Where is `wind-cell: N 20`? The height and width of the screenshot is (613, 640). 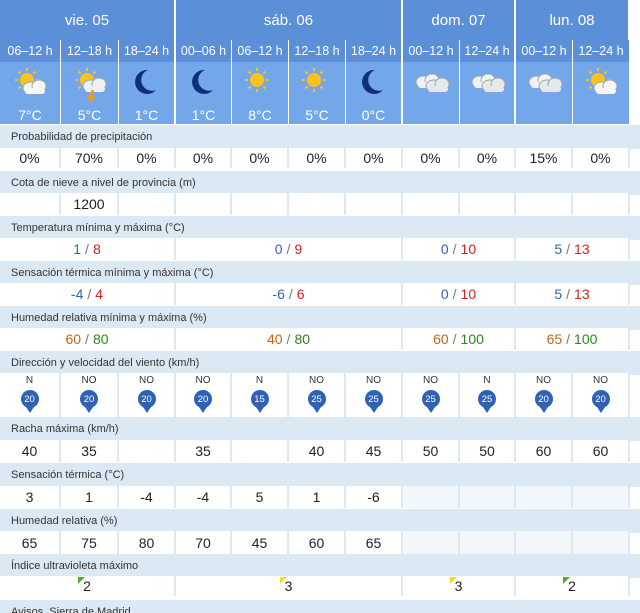
wind-cell: N 20 is located at coordinates (29, 395).